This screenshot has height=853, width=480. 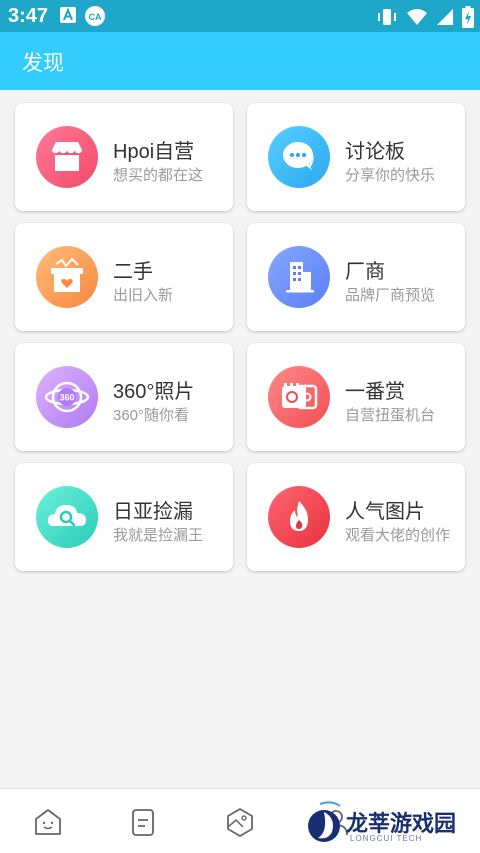 I want to click on store-icon, so click(x=67, y=157).